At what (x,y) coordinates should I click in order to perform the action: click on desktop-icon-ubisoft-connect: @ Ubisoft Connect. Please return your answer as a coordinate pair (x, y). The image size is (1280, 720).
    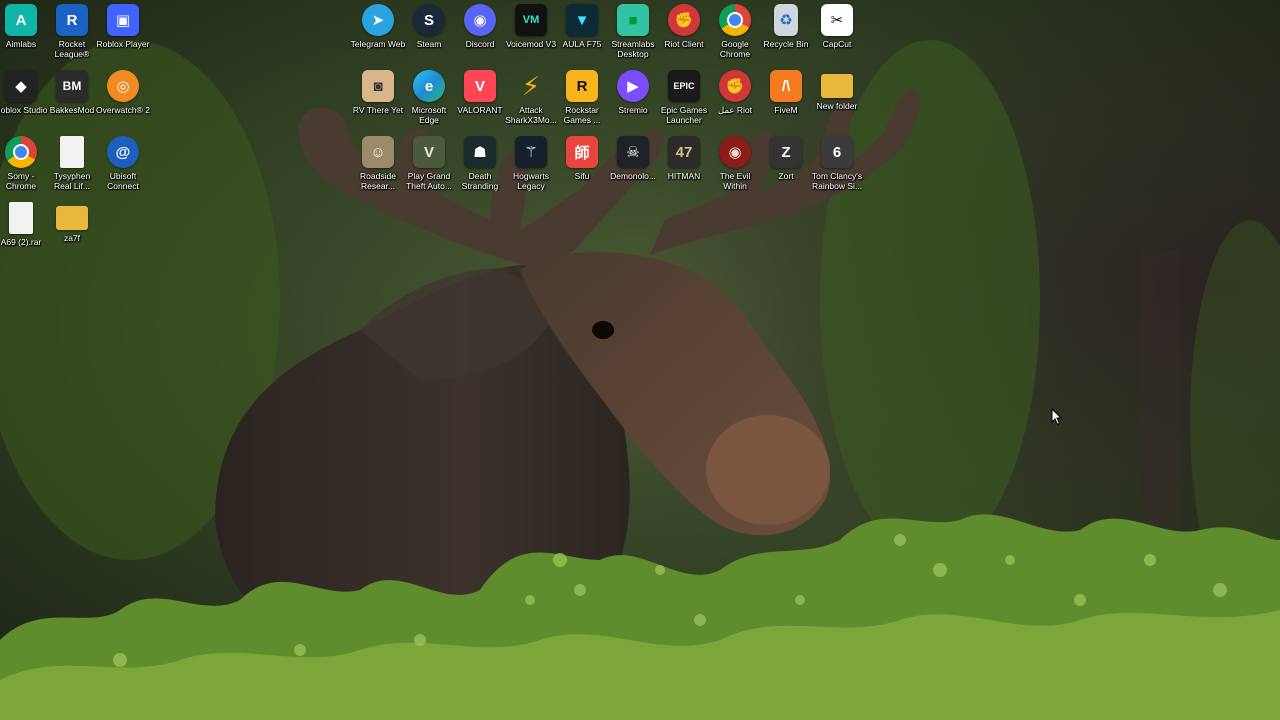
    Looking at the image, I should click on (123, 168).